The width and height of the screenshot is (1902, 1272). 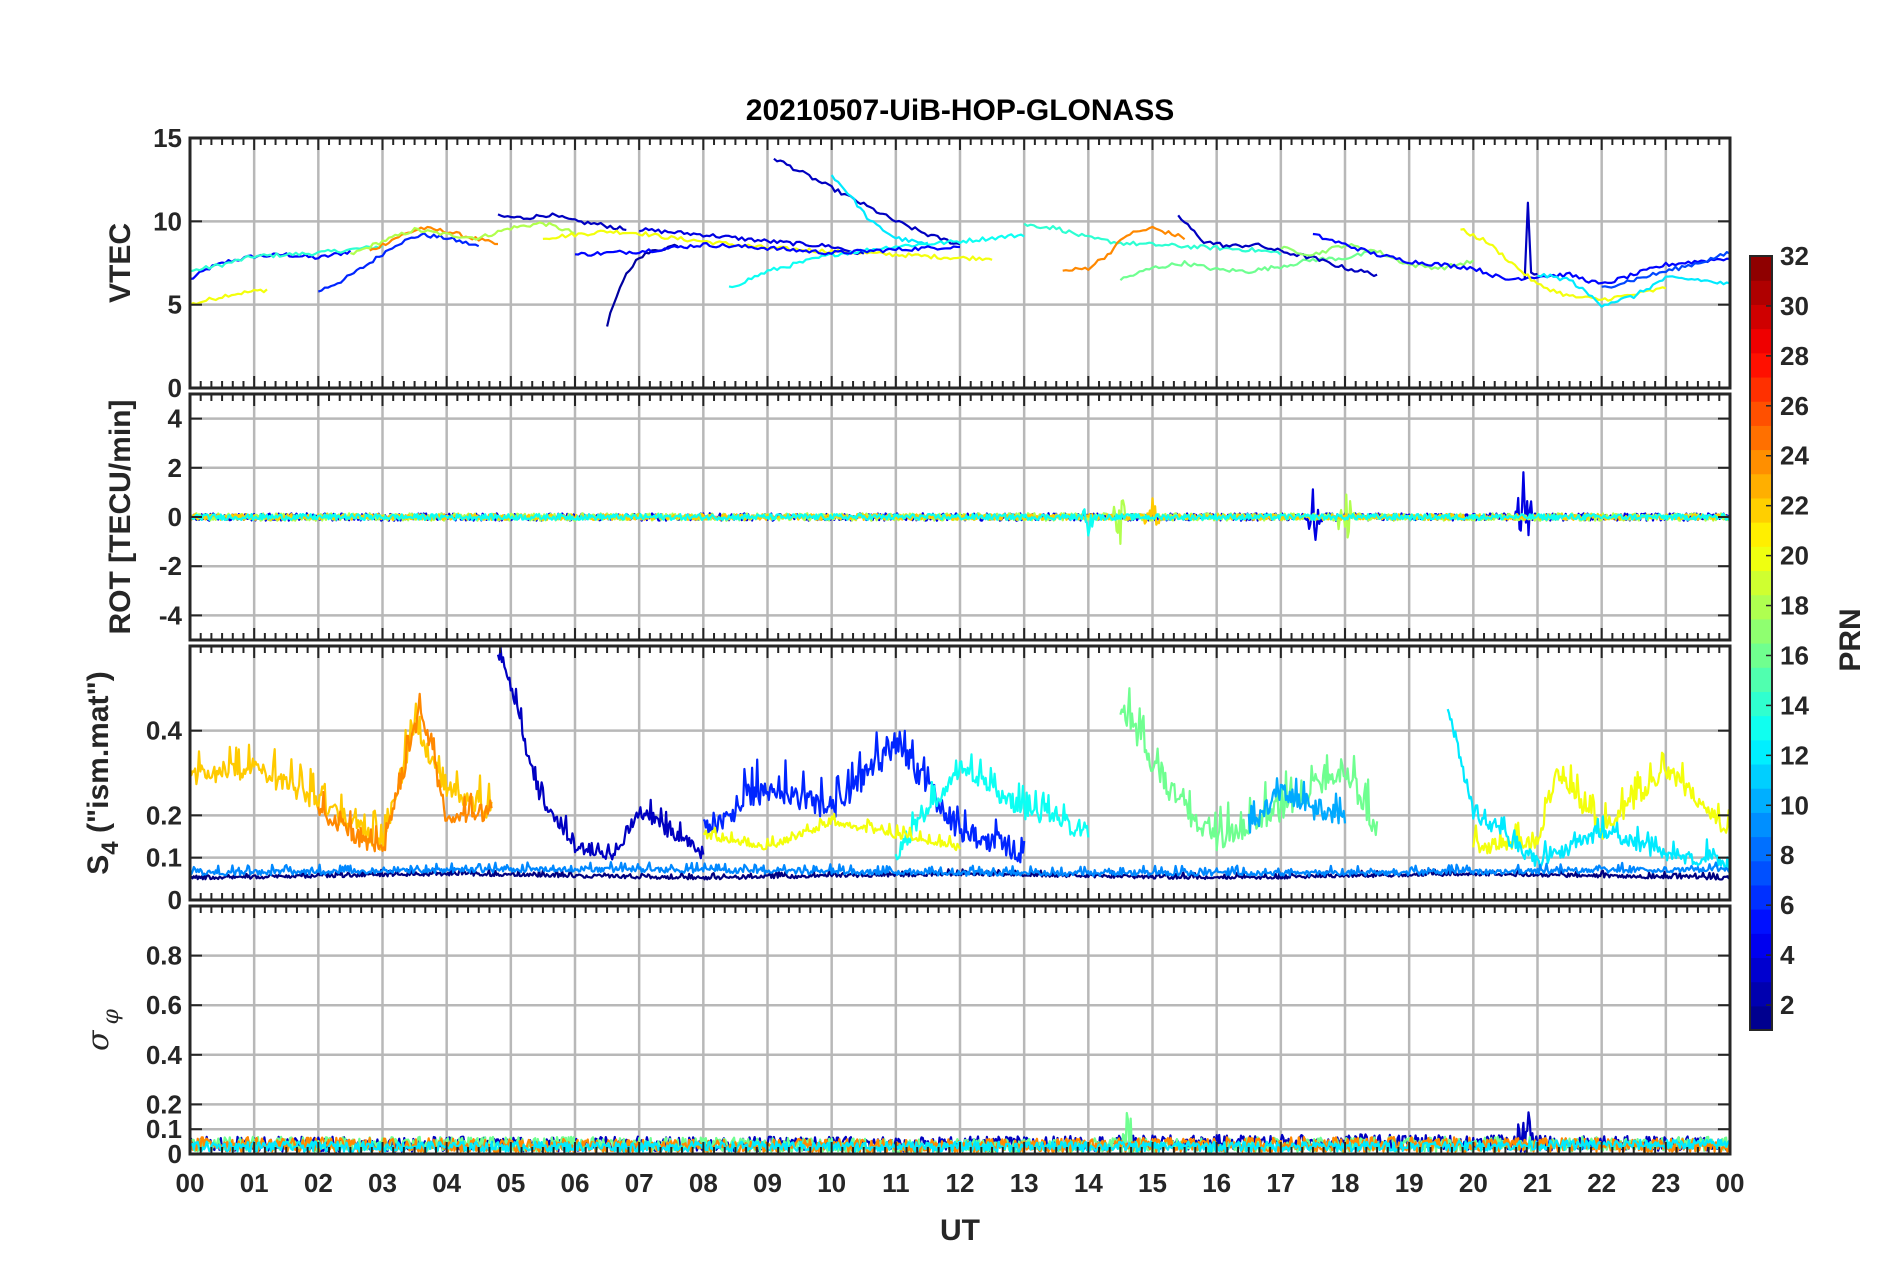 I want to click on y-axis-label-s4: S4 ("ism.mat"), so click(x=103, y=773).